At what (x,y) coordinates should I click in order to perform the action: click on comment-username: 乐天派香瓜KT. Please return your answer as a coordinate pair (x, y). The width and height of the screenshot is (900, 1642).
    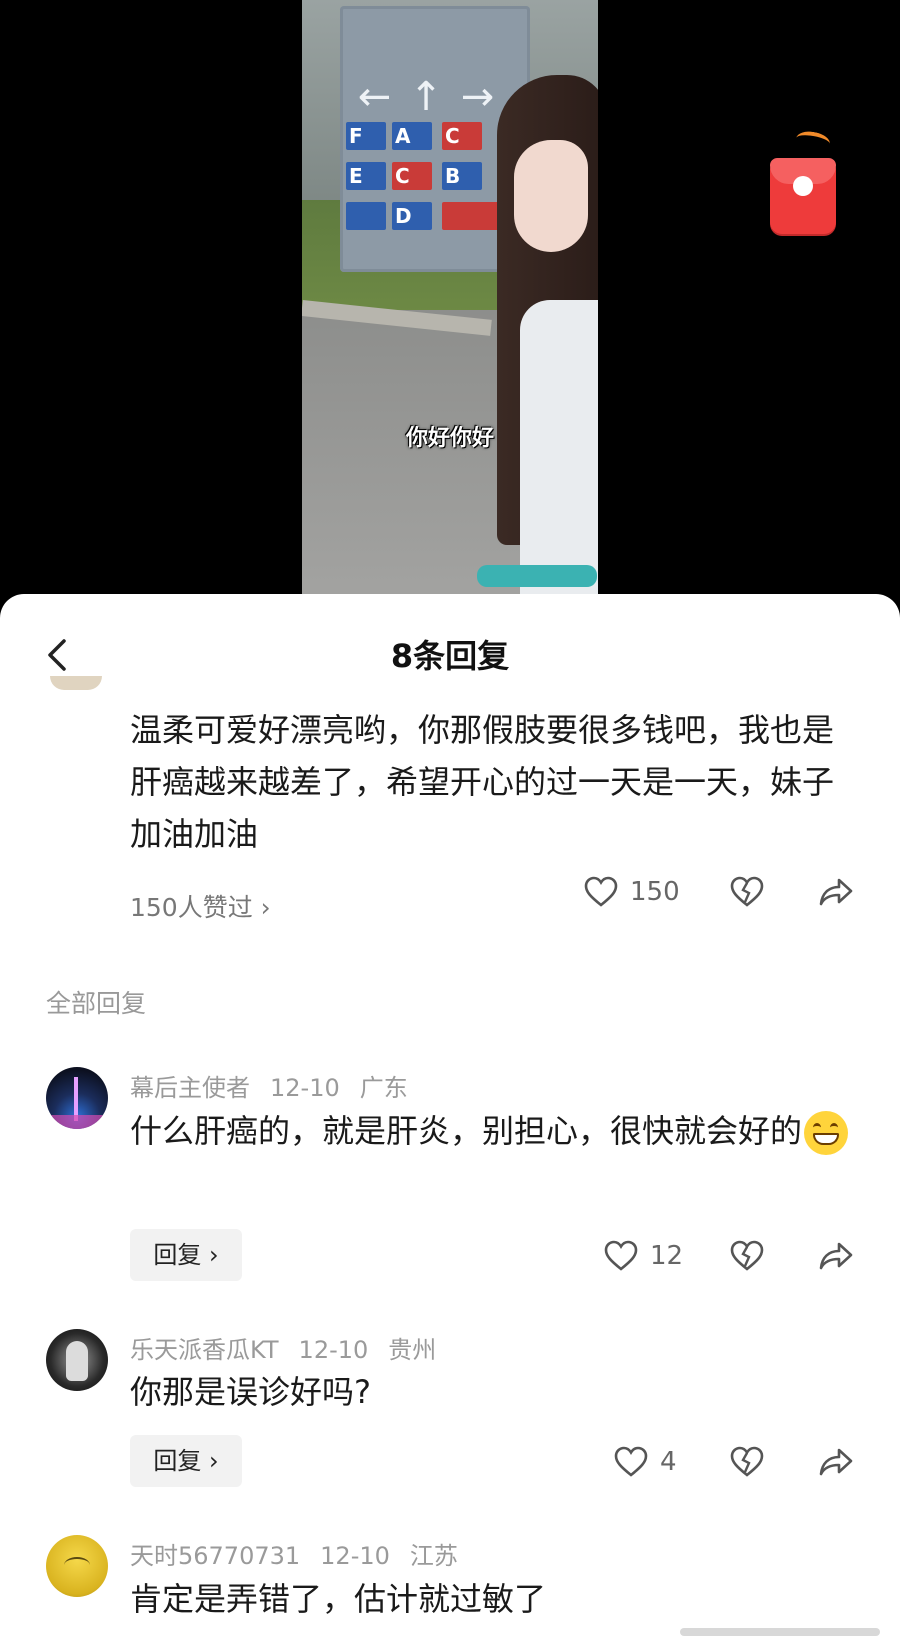
    Looking at the image, I should click on (204, 1350).